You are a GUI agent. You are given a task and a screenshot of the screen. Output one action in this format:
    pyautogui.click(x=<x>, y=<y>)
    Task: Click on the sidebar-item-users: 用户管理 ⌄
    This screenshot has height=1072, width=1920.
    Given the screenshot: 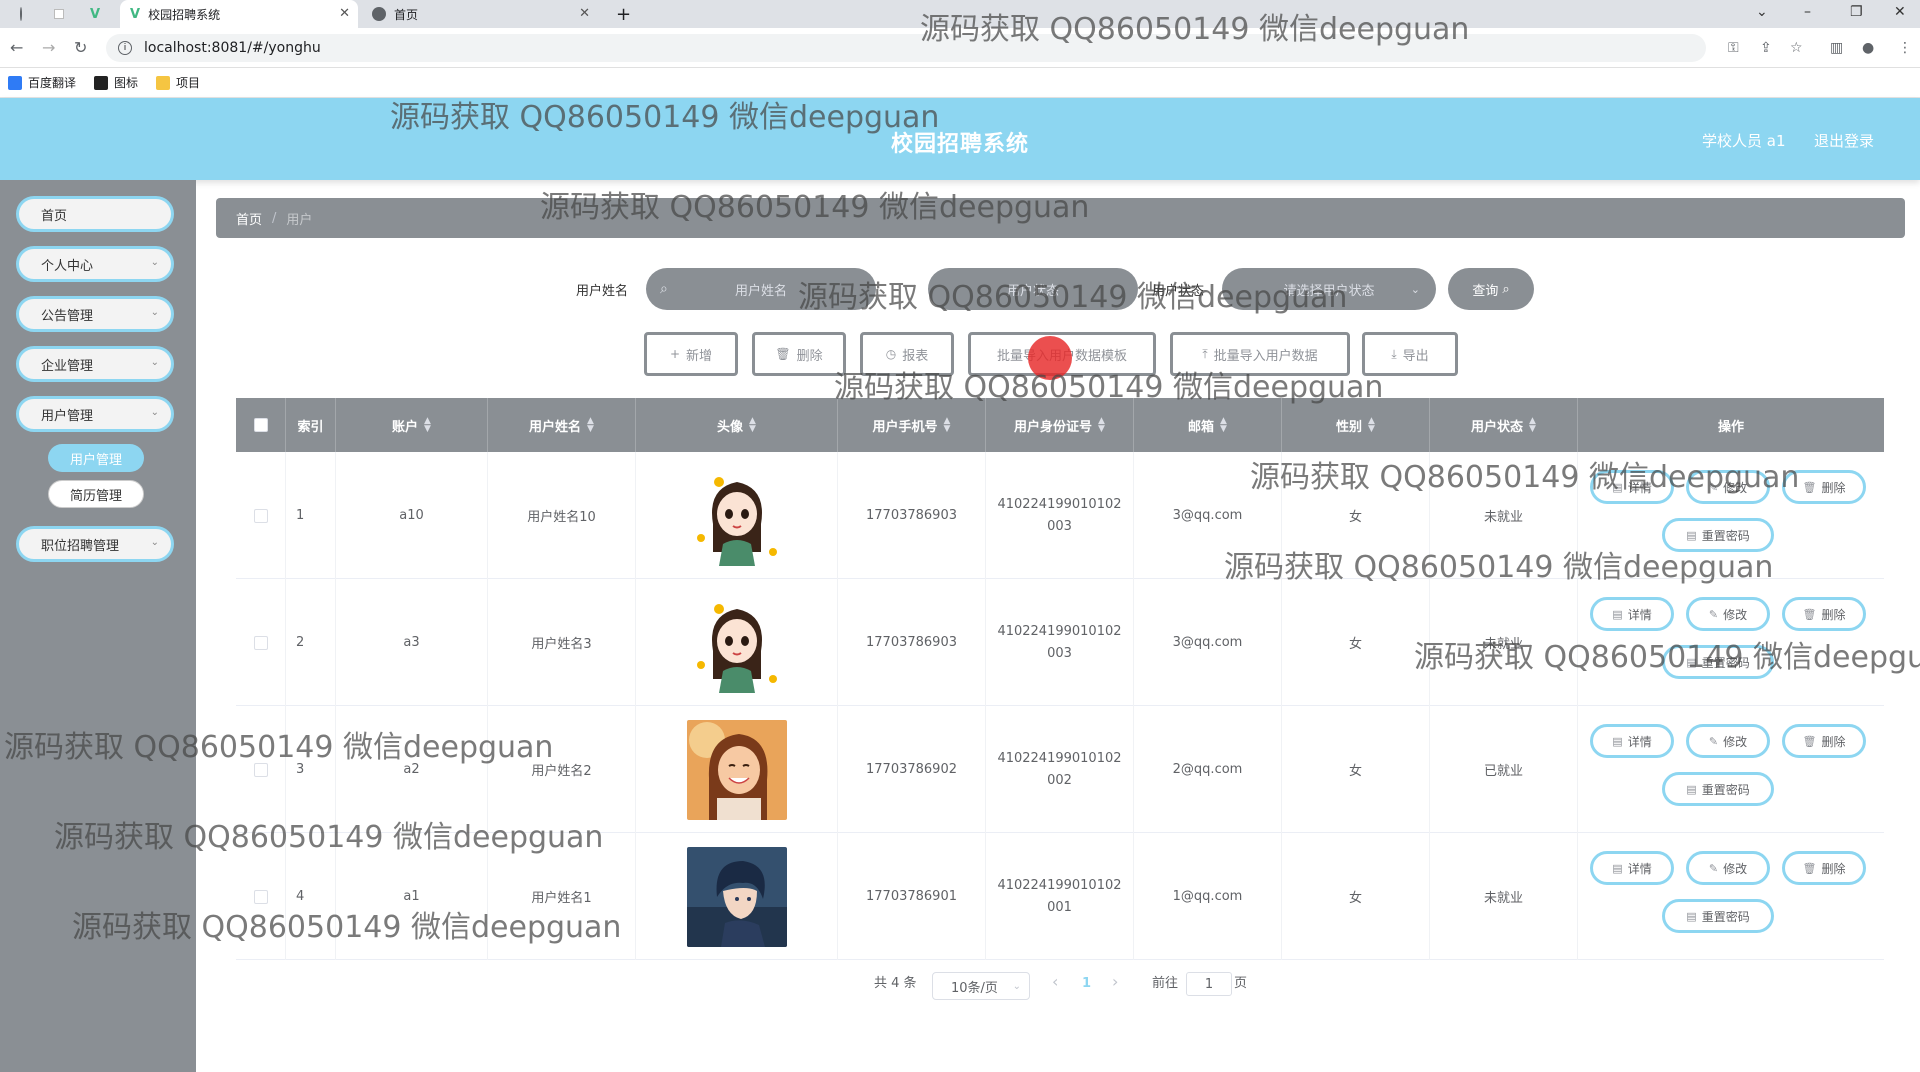 What is the action you would take?
    pyautogui.click(x=95, y=414)
    